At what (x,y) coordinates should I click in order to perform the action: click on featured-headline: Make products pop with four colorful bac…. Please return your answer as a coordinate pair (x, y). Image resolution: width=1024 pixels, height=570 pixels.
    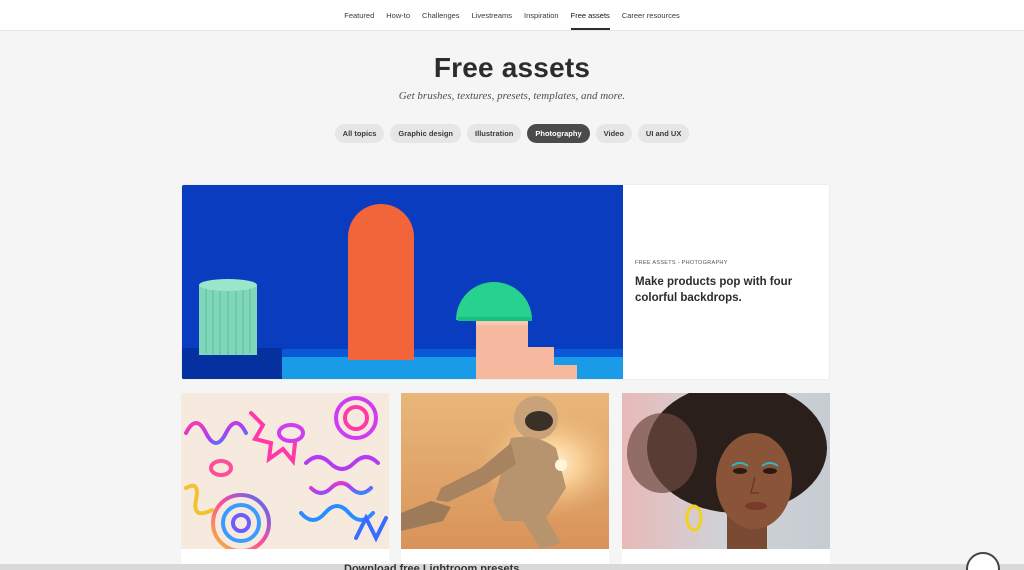
    Looking at the image, I should click on (727, 290).